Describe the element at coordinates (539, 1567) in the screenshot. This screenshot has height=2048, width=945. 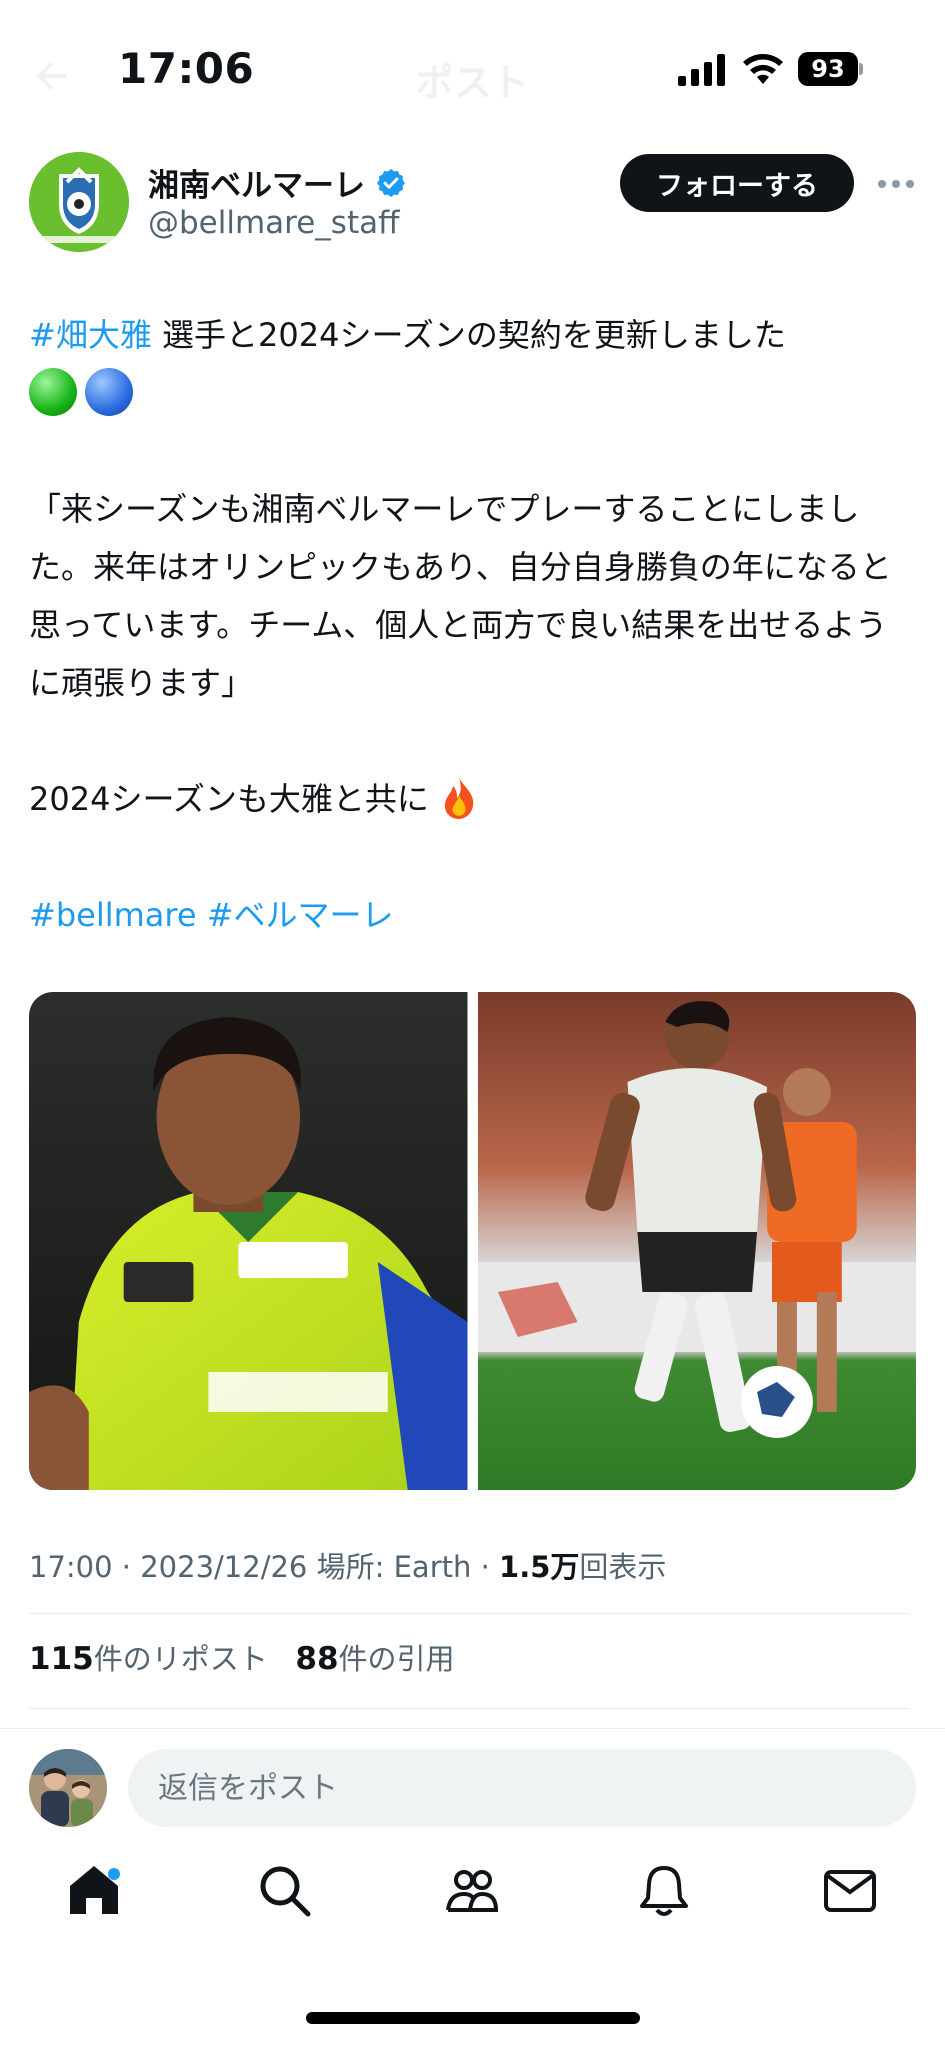
I see `views-count: 1.5万` at that location.